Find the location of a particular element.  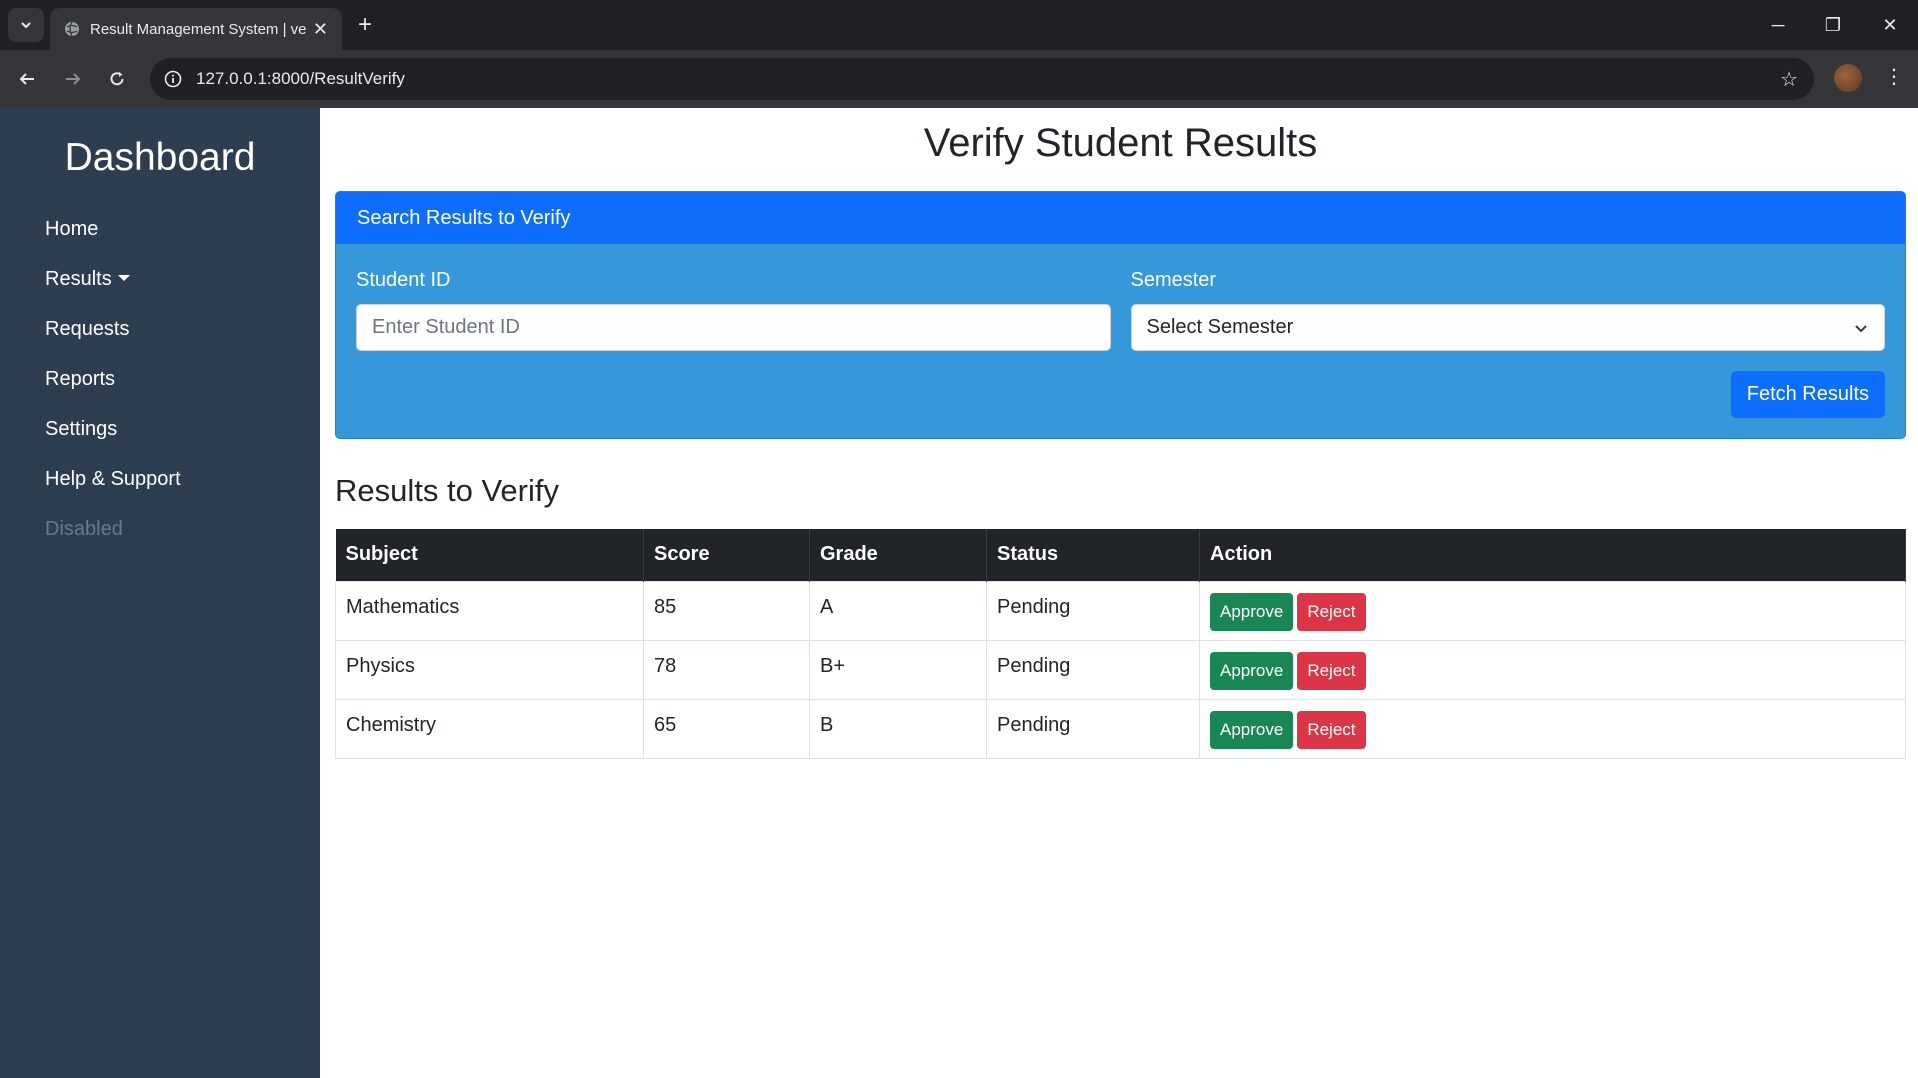

sidebar-item-disabled: Disabled is located at coordinates (113, 529).